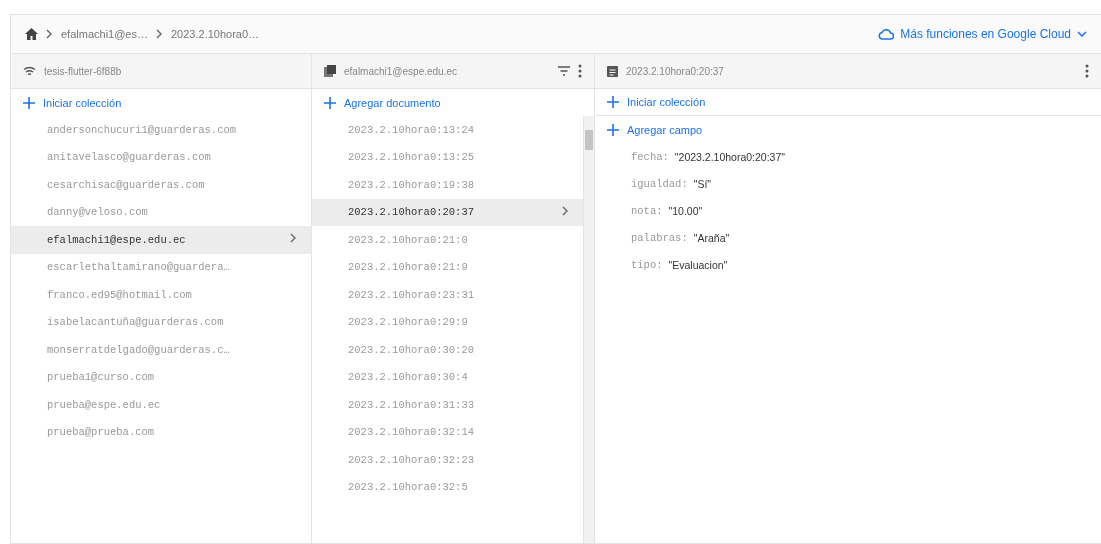  I want to click on field-value: "Evaluacion", so click(698, 264).